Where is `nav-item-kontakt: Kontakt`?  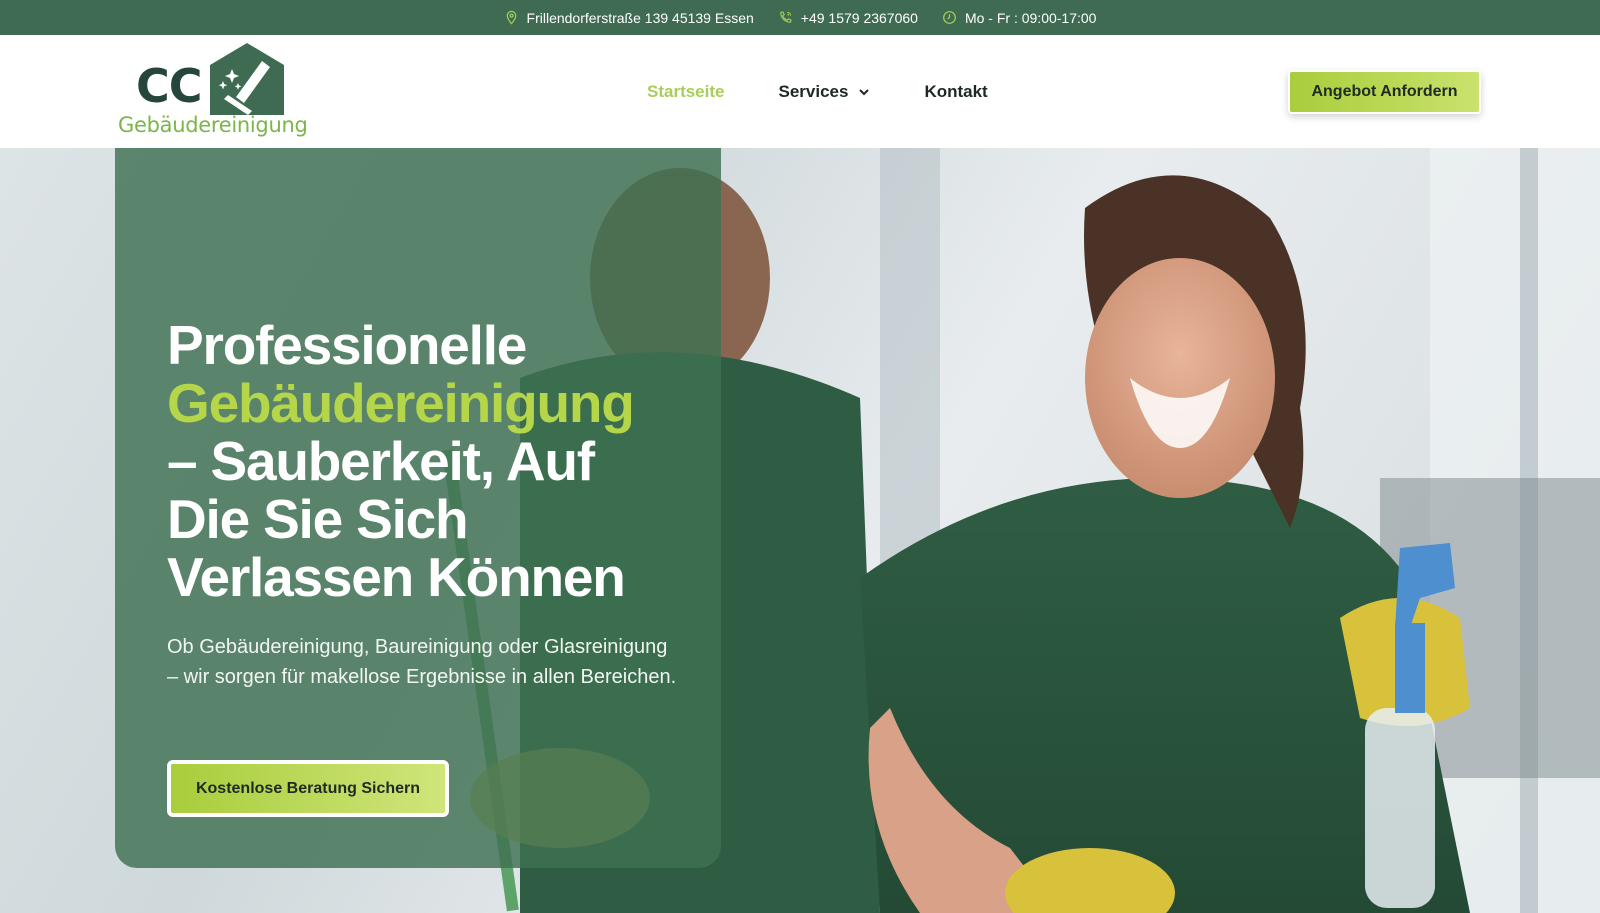
nav-item-kontakt: Kontakt is located at coordinates (955, 92).